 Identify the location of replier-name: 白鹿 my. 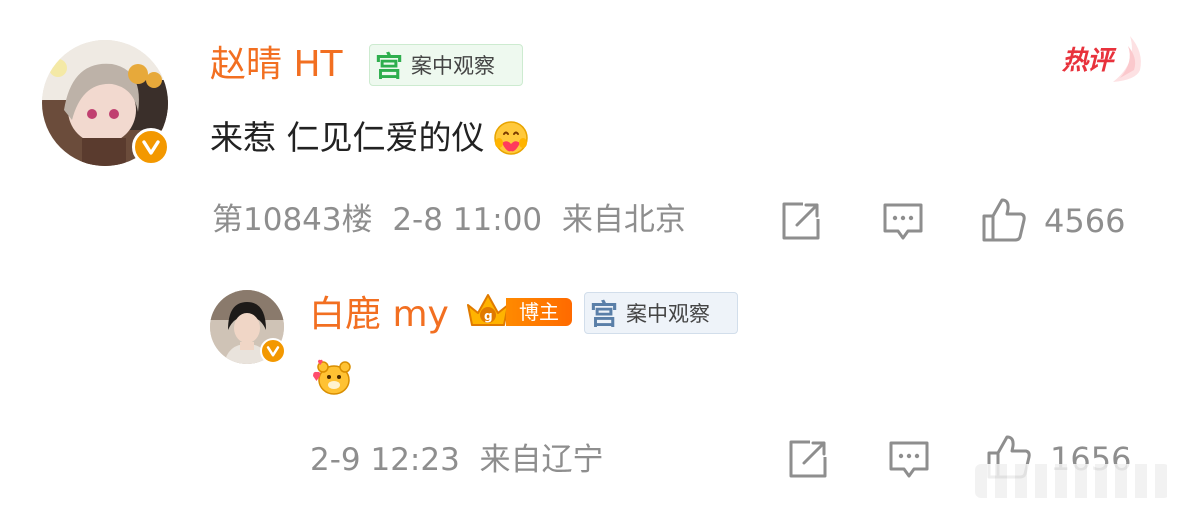
(379, 315).